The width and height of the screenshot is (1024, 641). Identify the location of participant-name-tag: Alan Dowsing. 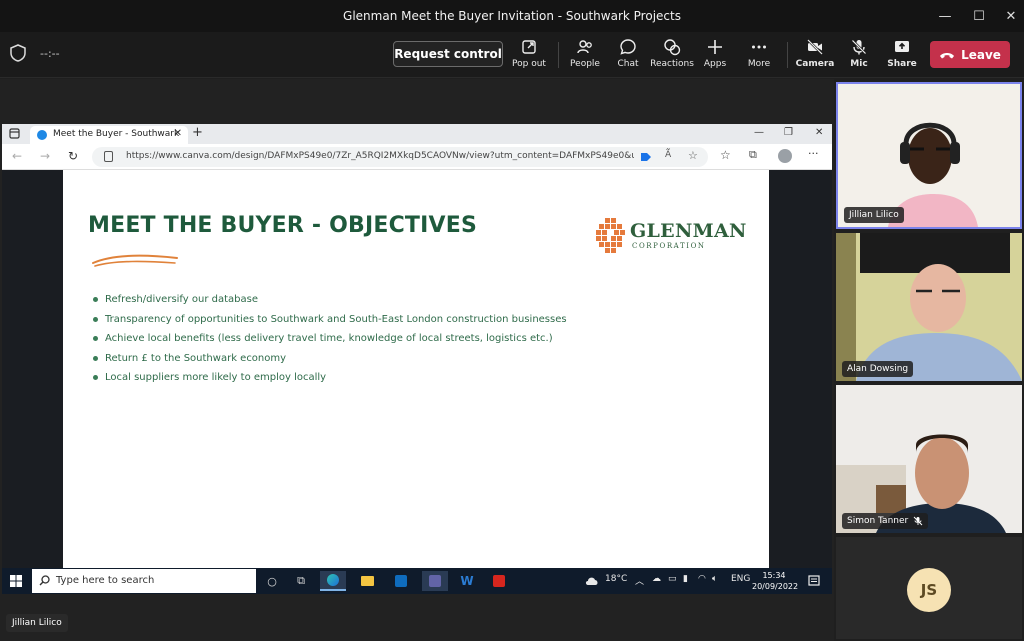
(878, 369).